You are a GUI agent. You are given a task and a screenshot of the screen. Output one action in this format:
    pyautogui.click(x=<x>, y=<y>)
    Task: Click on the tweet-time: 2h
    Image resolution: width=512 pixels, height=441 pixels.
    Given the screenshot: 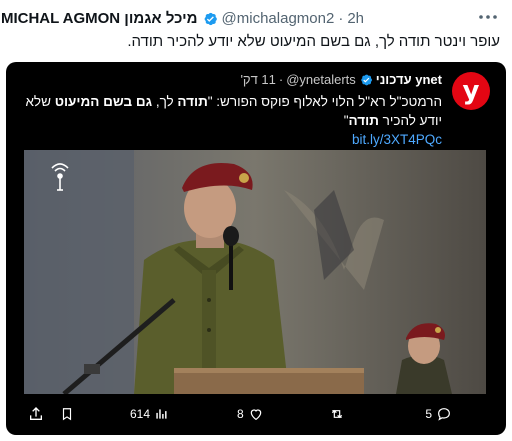 What is the action you would take?
    pyautogui.click(x=355, y=18)
    